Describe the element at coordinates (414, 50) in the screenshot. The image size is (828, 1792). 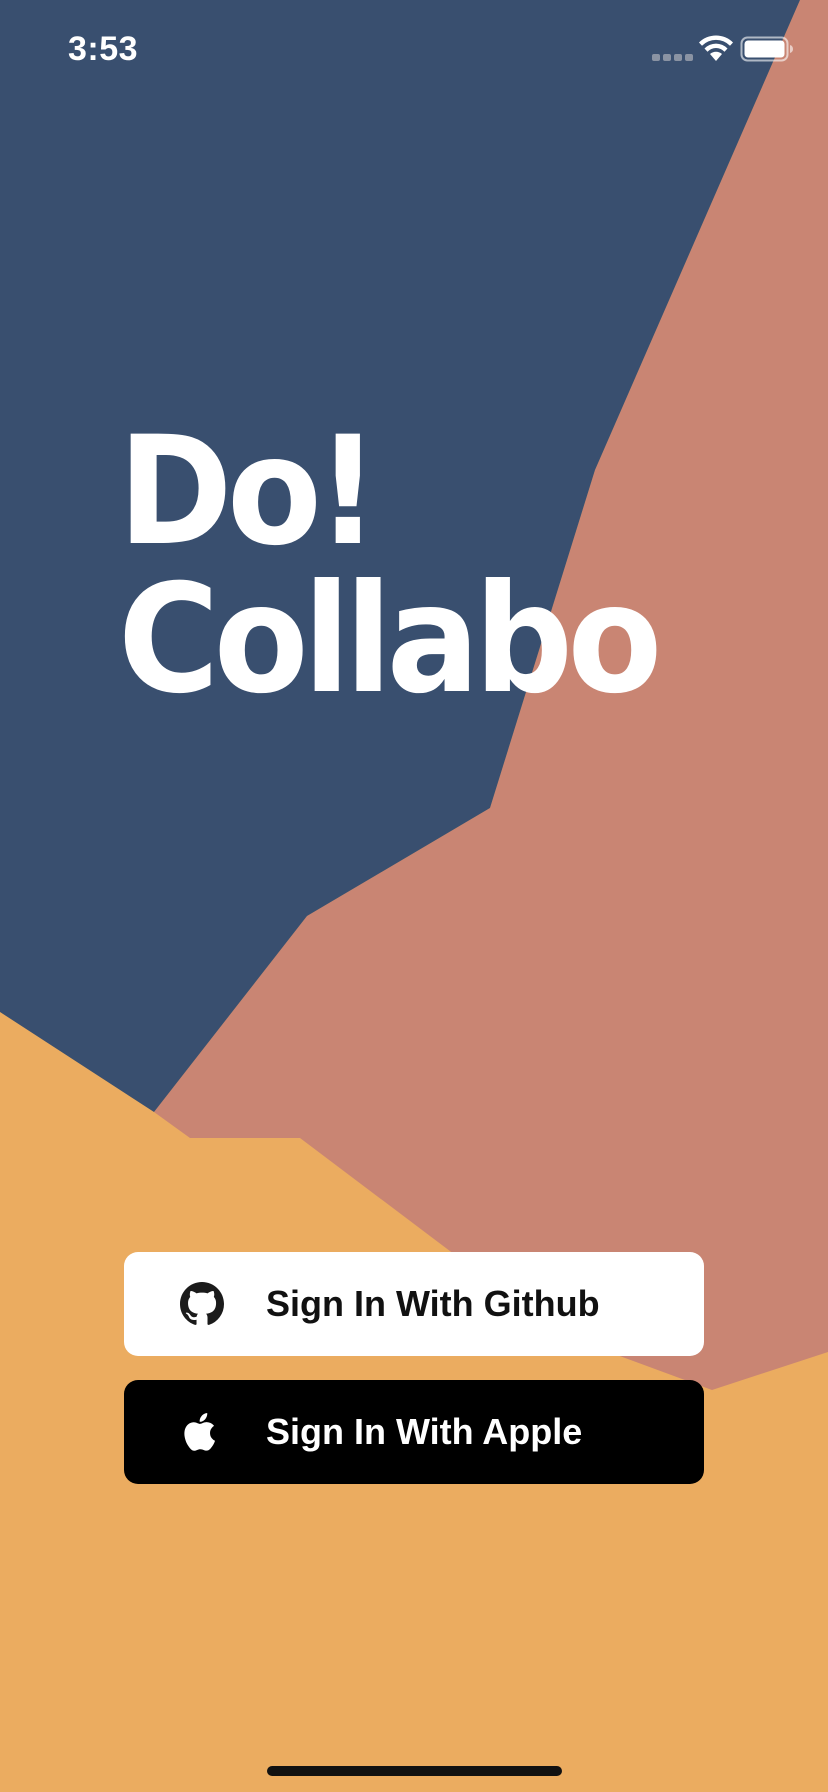
I see `status-bar: 3:53` at that location.